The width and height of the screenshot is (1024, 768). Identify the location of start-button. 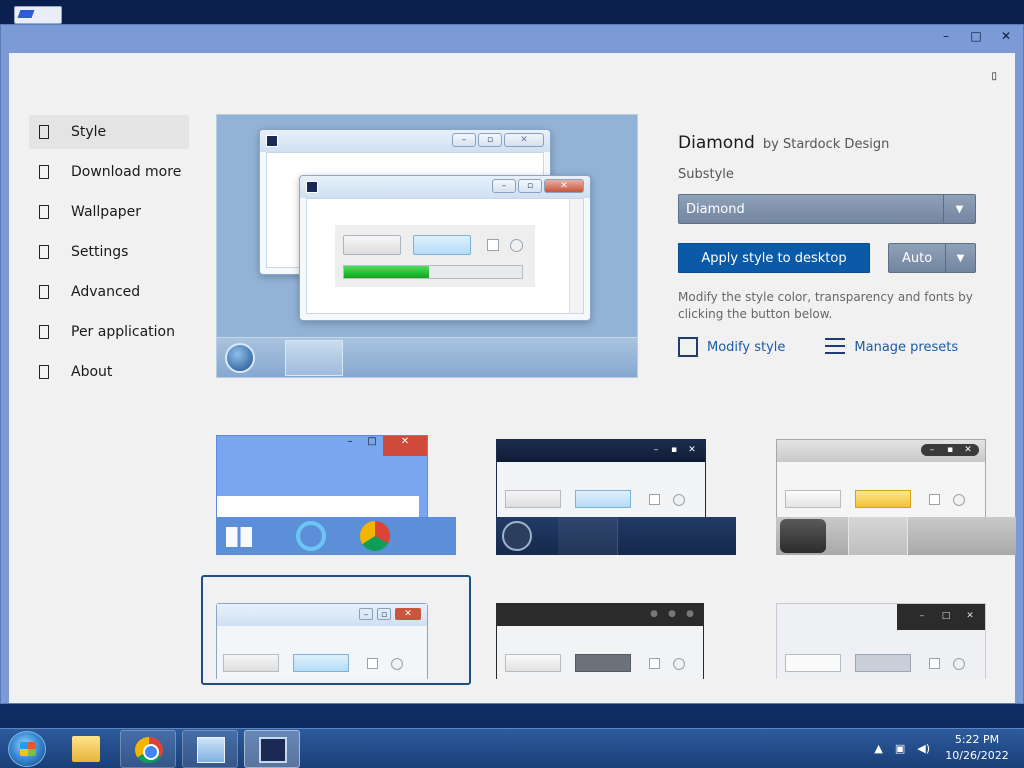
(27, 749).